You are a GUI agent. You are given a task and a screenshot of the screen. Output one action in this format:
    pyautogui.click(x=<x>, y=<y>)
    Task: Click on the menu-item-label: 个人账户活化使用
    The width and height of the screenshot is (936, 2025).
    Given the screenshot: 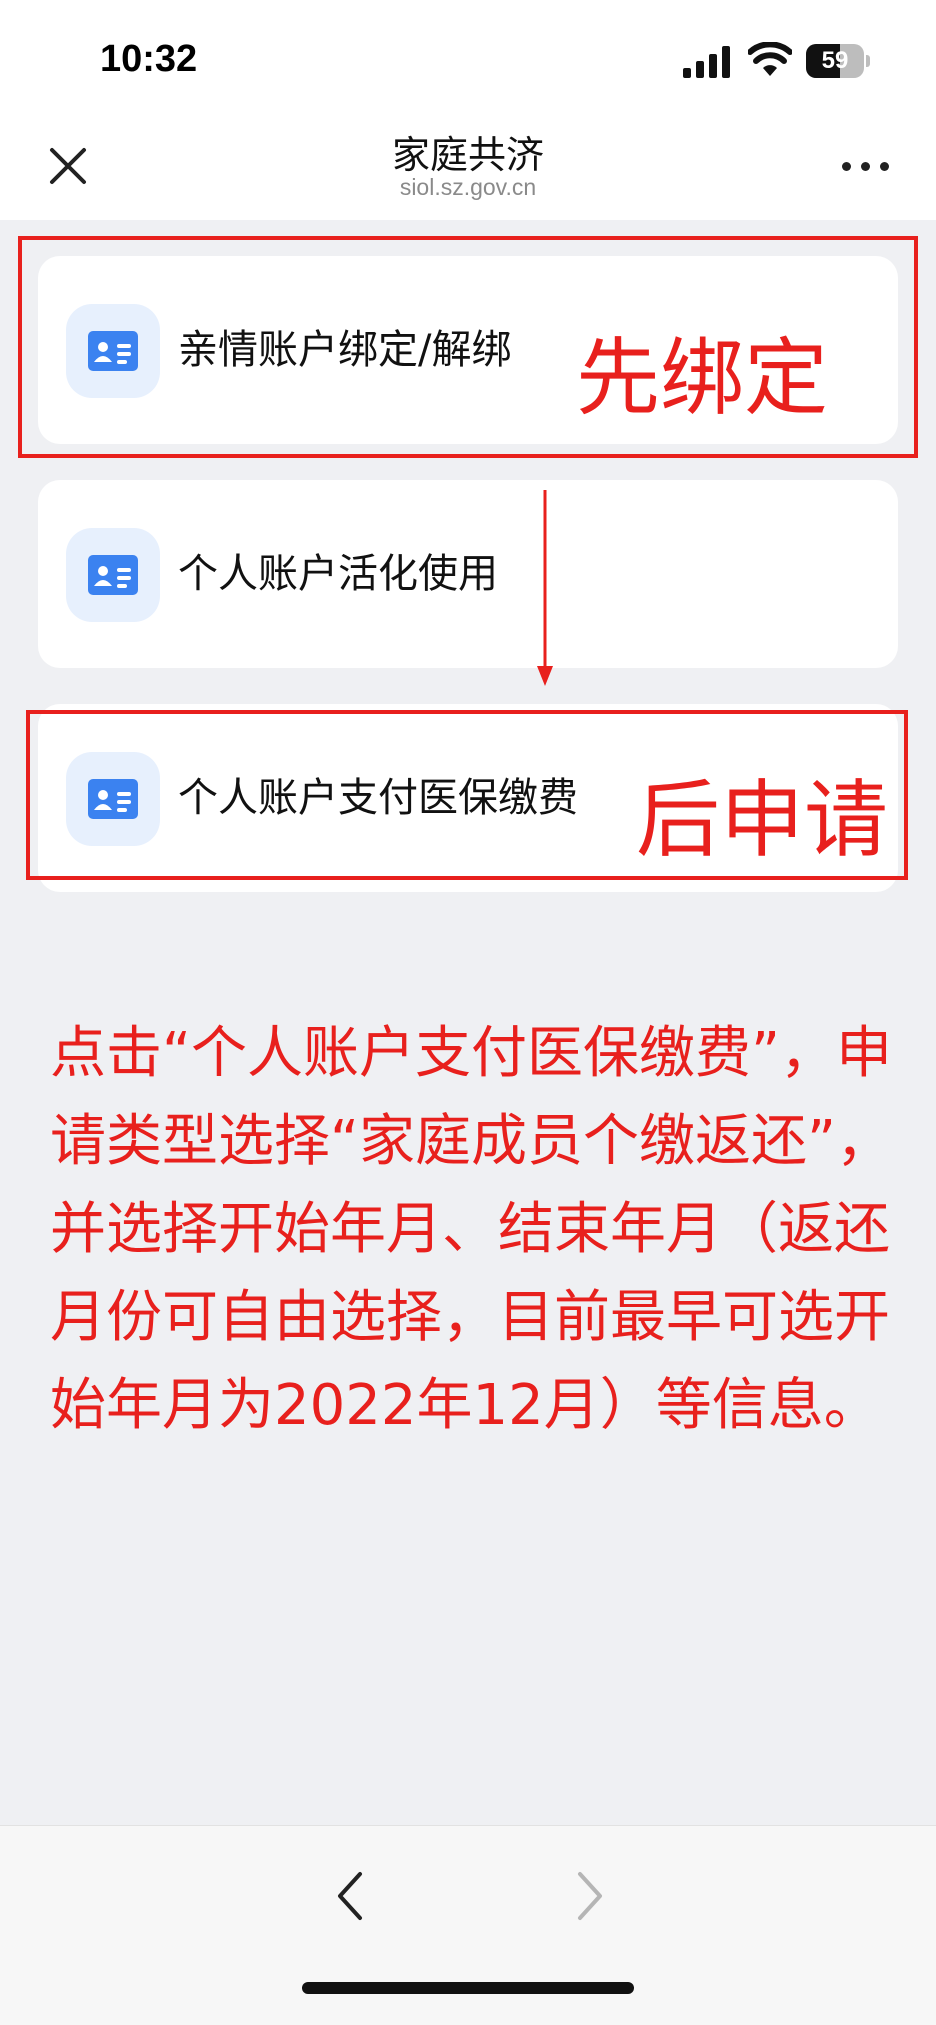 What is the action you would take?
    pyautogui.click(x=338, y=574)
    